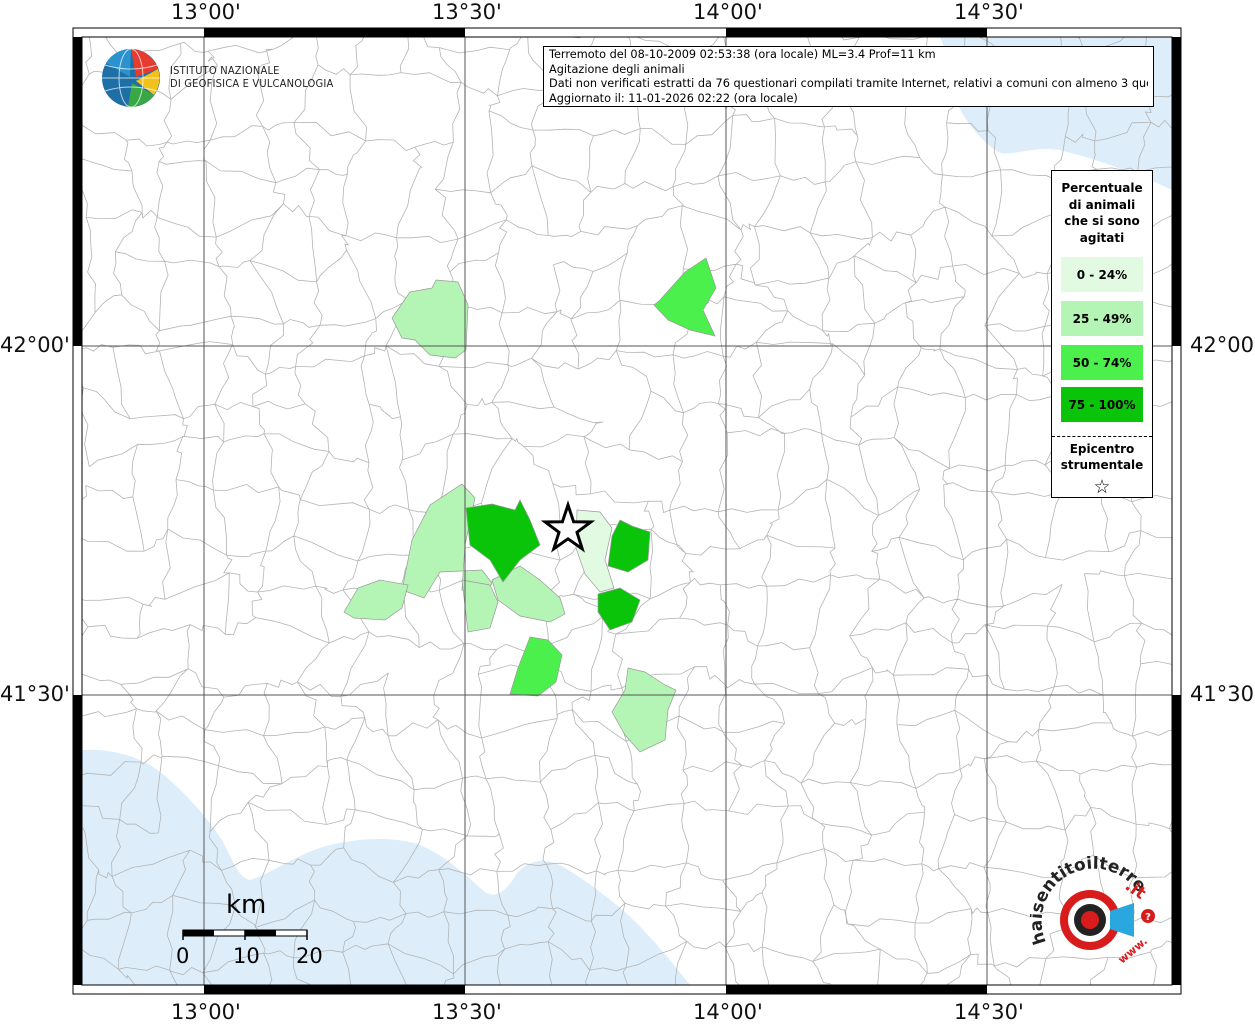 The height and width of the screenshot is (1024, 1255). I want to click on top-tick-4: 14°30', so click(989, 12).